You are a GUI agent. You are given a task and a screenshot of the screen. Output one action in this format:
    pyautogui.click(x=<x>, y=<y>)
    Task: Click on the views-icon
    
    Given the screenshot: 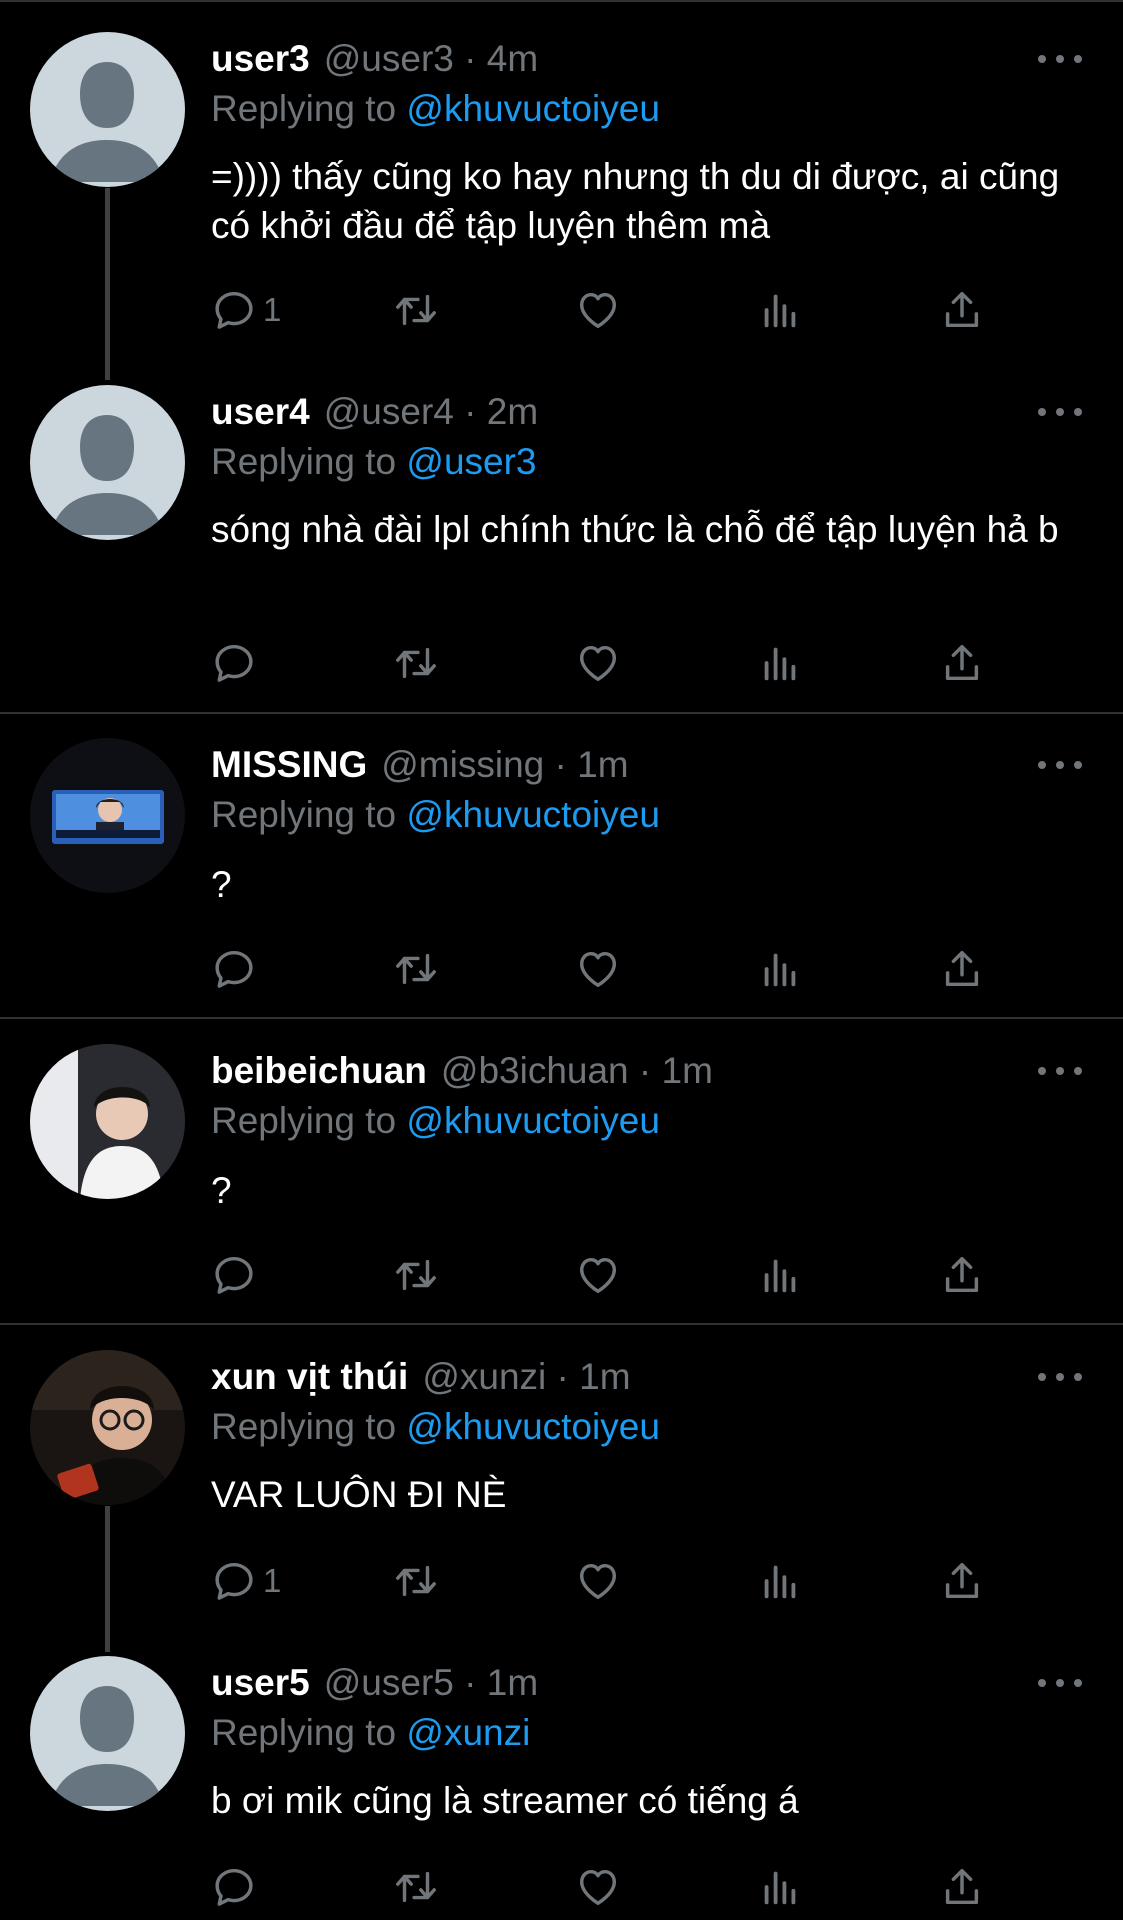 What is the action you would take?
    pyautogui.click(x=780, y=1887)
    